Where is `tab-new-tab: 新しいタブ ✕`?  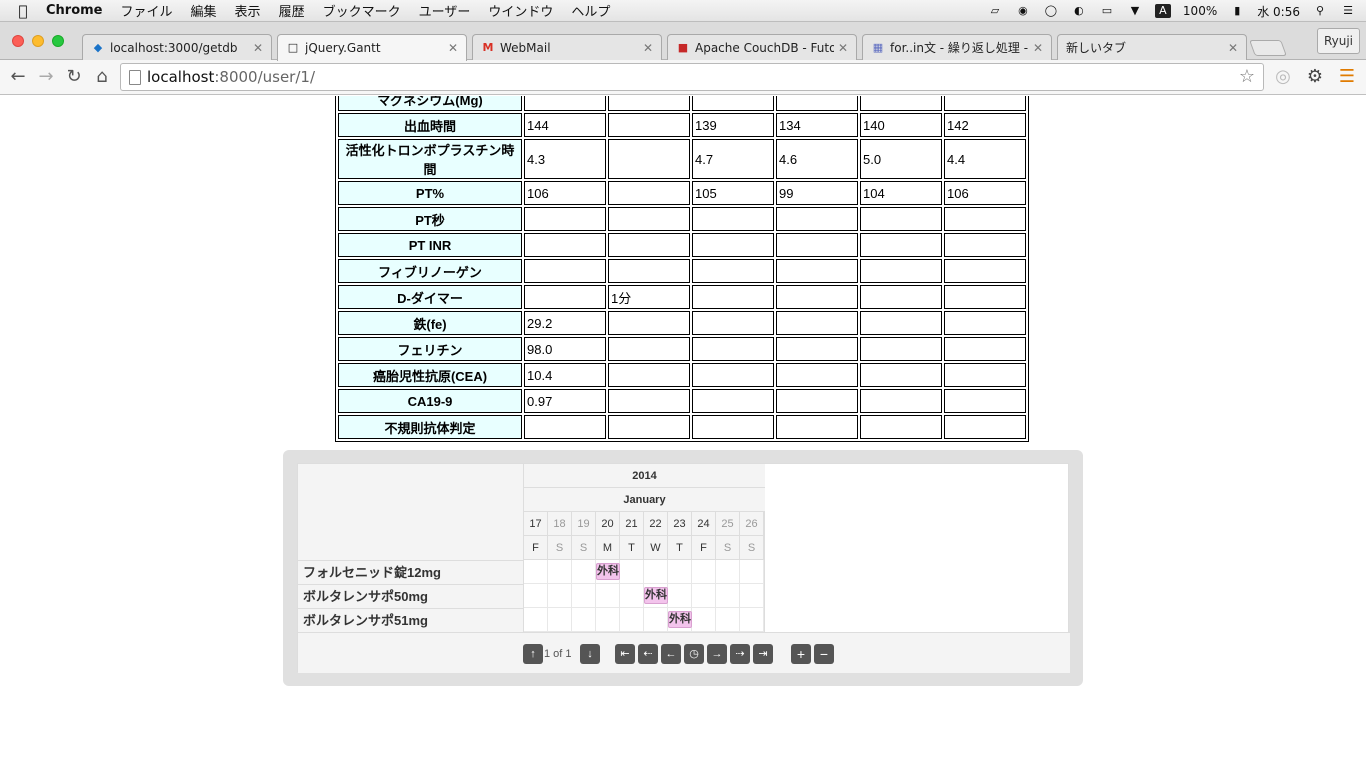 tab-new-tab: 新しいタブ ✕ is located at coordinates (1152, 47).